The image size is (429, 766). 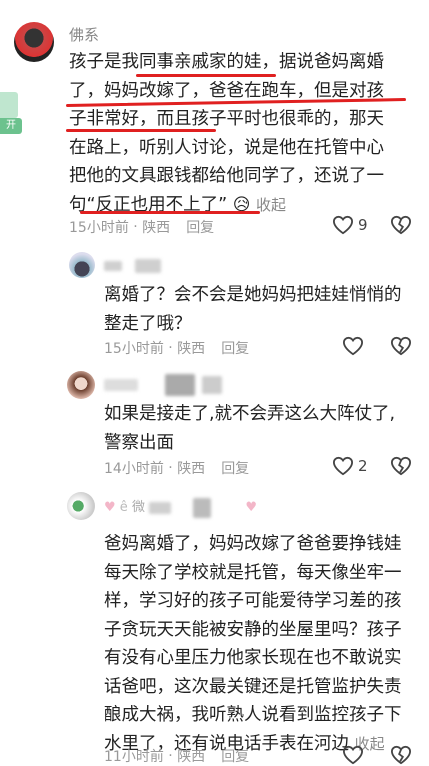 I want to click on like-button: 9, so click(x=350, y=225).